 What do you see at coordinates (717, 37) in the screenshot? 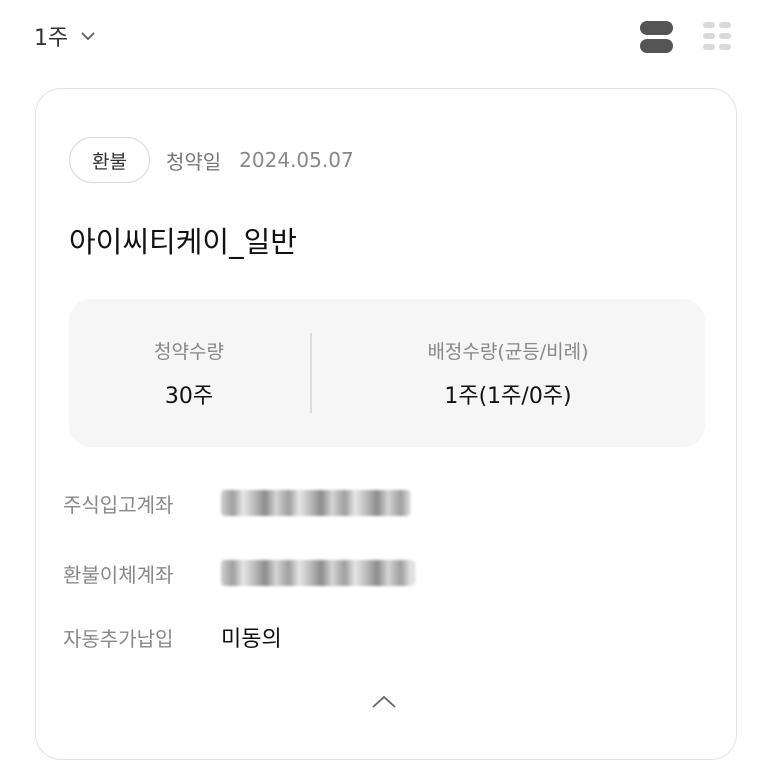
I see `grid-view-icon` at bounding box center [717, 37].